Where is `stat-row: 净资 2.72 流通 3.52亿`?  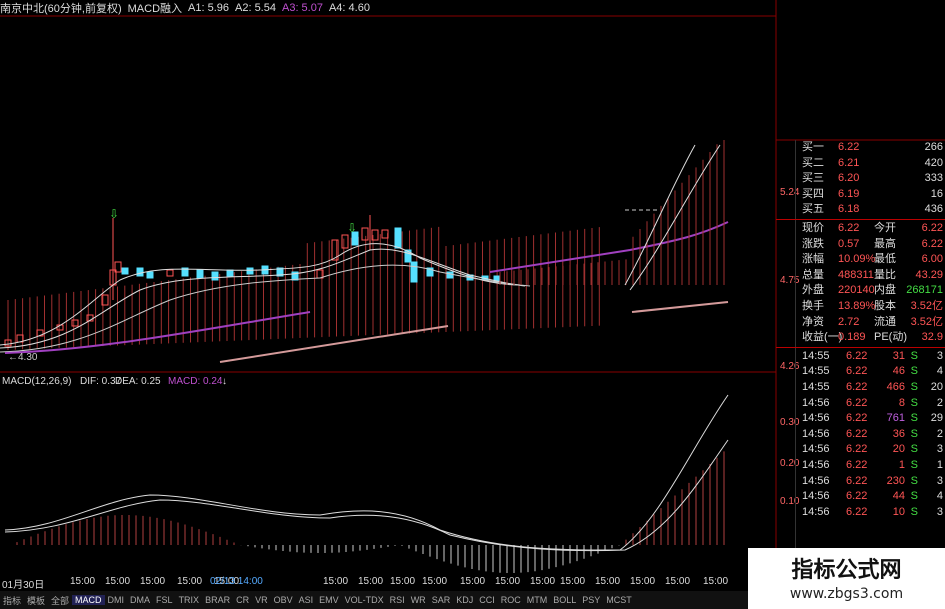
stat-row: 净资 2.72 流通 3.52亿 is located at coordinates (860, 323).